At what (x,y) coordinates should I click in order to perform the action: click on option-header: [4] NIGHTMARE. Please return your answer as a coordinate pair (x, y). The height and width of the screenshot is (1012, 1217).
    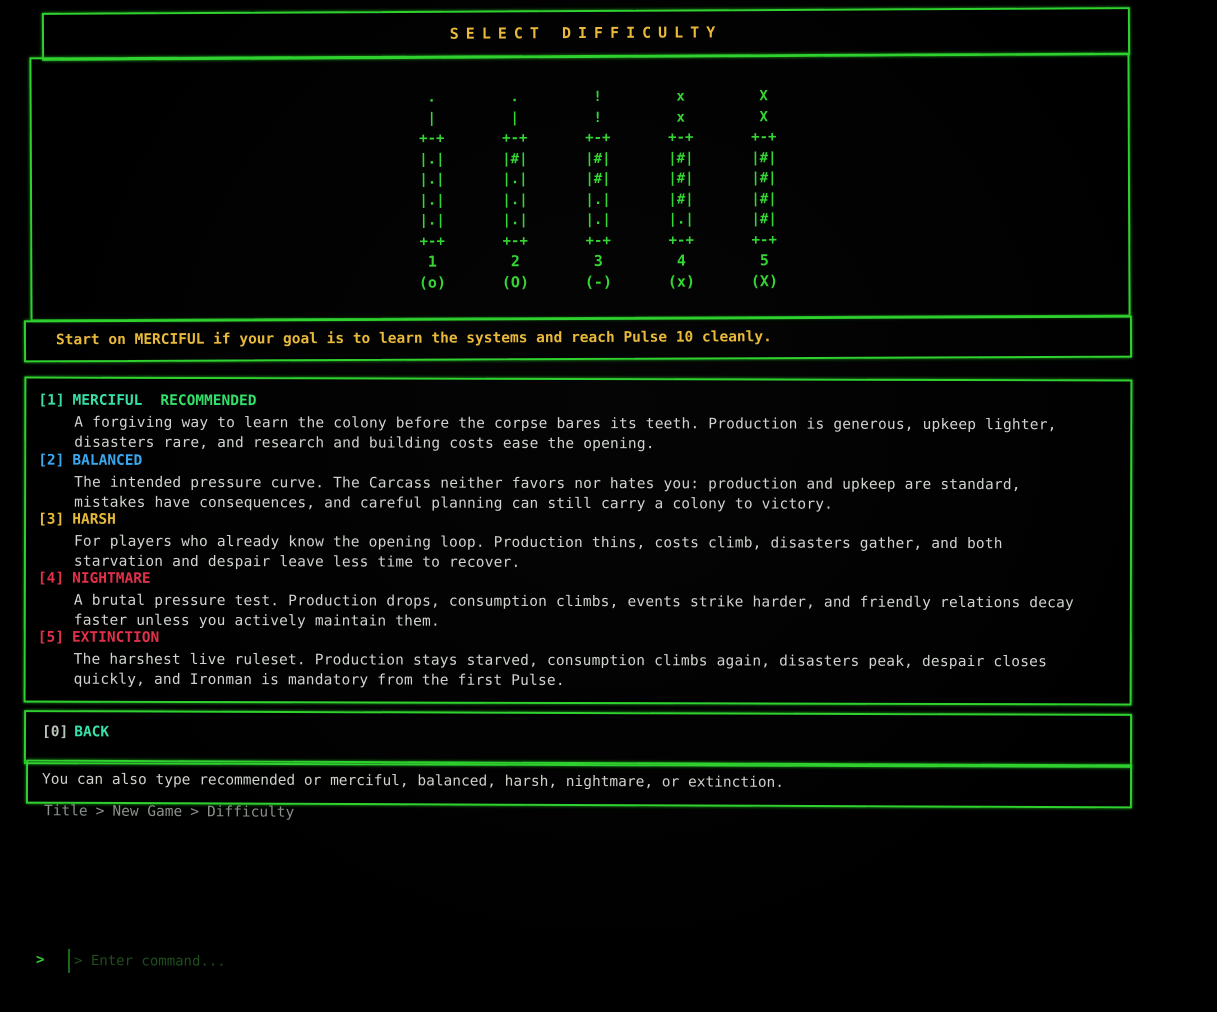
    Looking at the image, I should click on (578, 582).